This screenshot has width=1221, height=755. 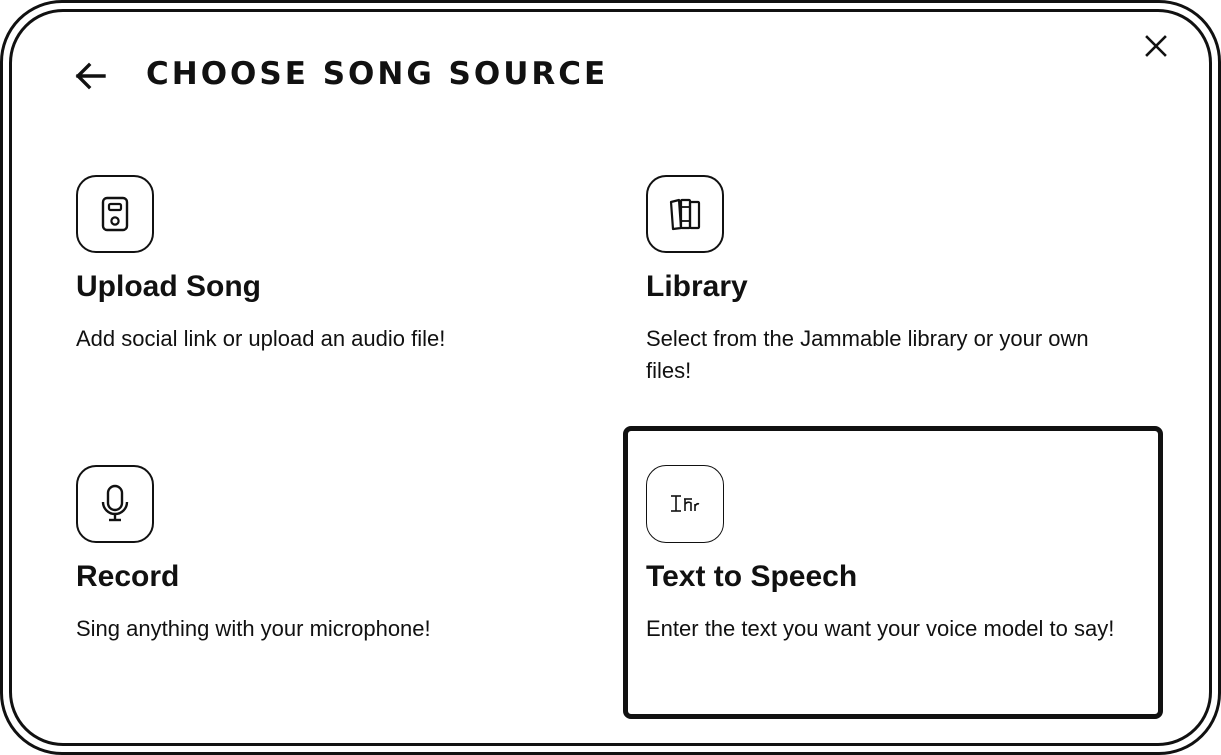 I want to click on close-icon, so click(x=1156, y=46).